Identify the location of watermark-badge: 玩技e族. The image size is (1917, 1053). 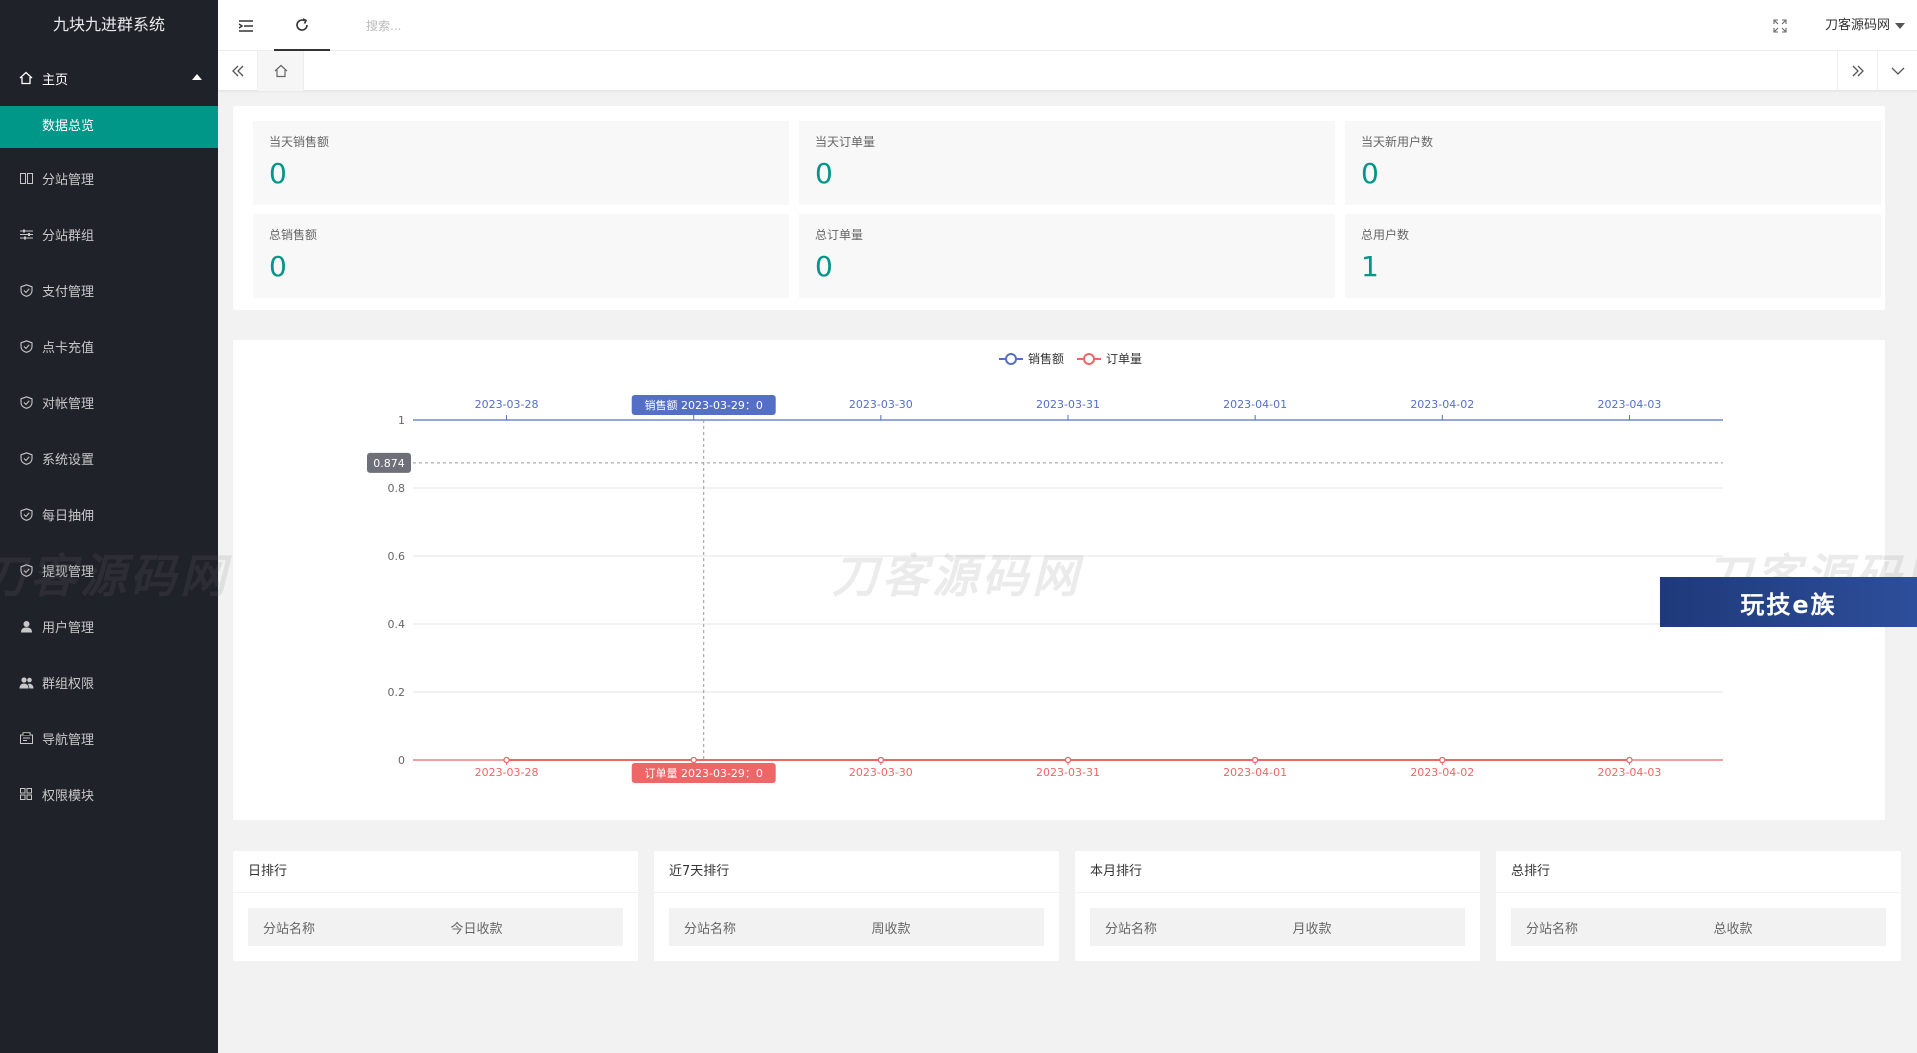
(1788, 602).